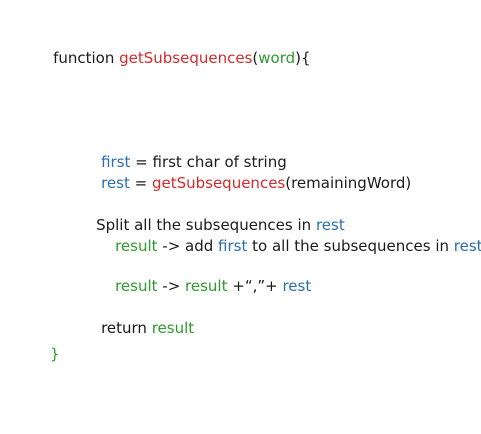  What do you see at coordinates (140, 183) in the screenshot?
I see `equals: =` at bounding box center [140, 183].